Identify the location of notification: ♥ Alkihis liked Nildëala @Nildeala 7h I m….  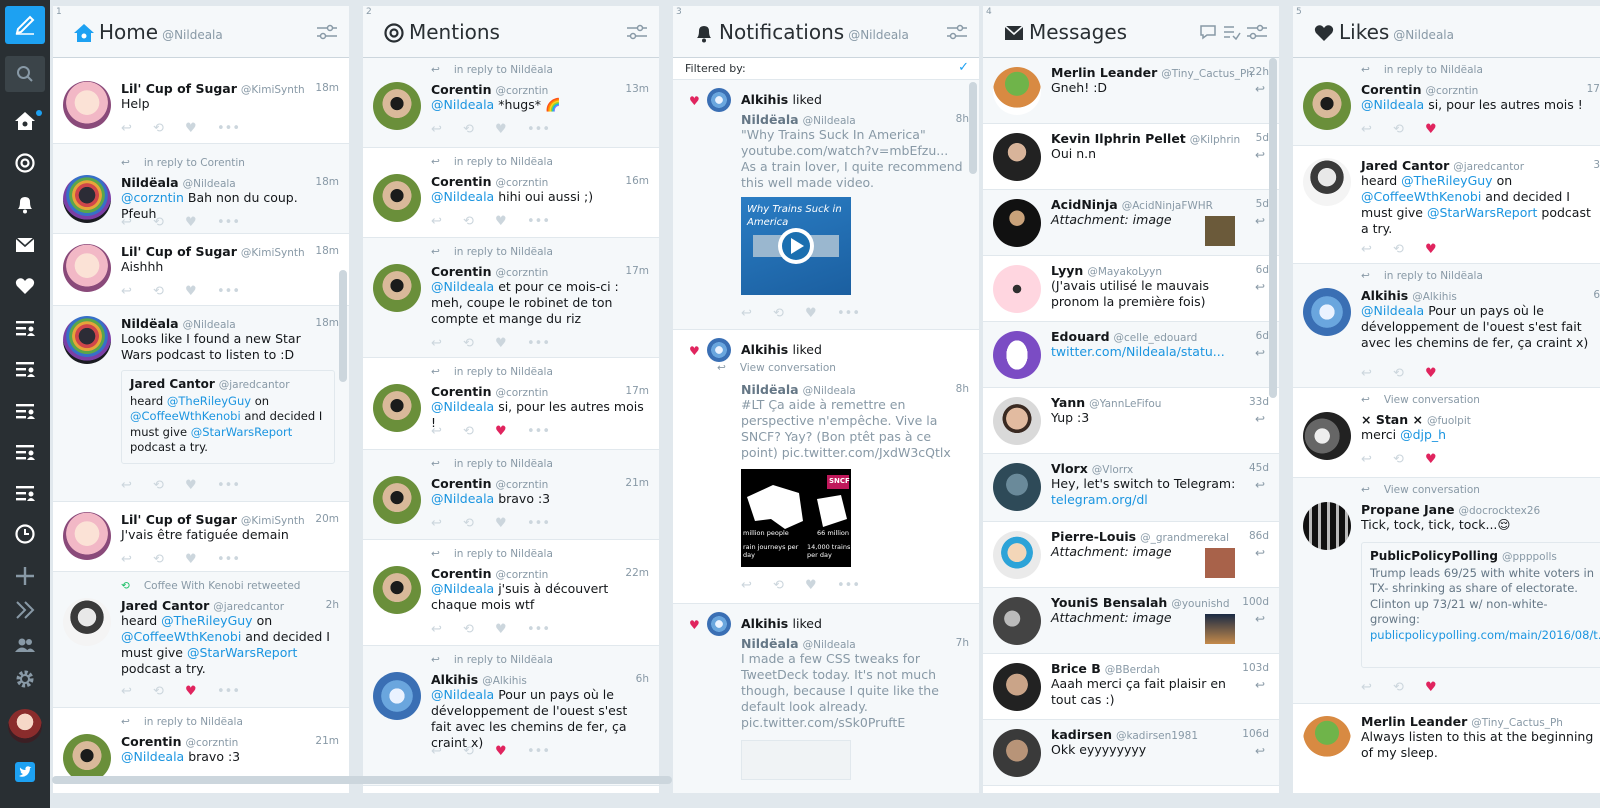
(826, 698).